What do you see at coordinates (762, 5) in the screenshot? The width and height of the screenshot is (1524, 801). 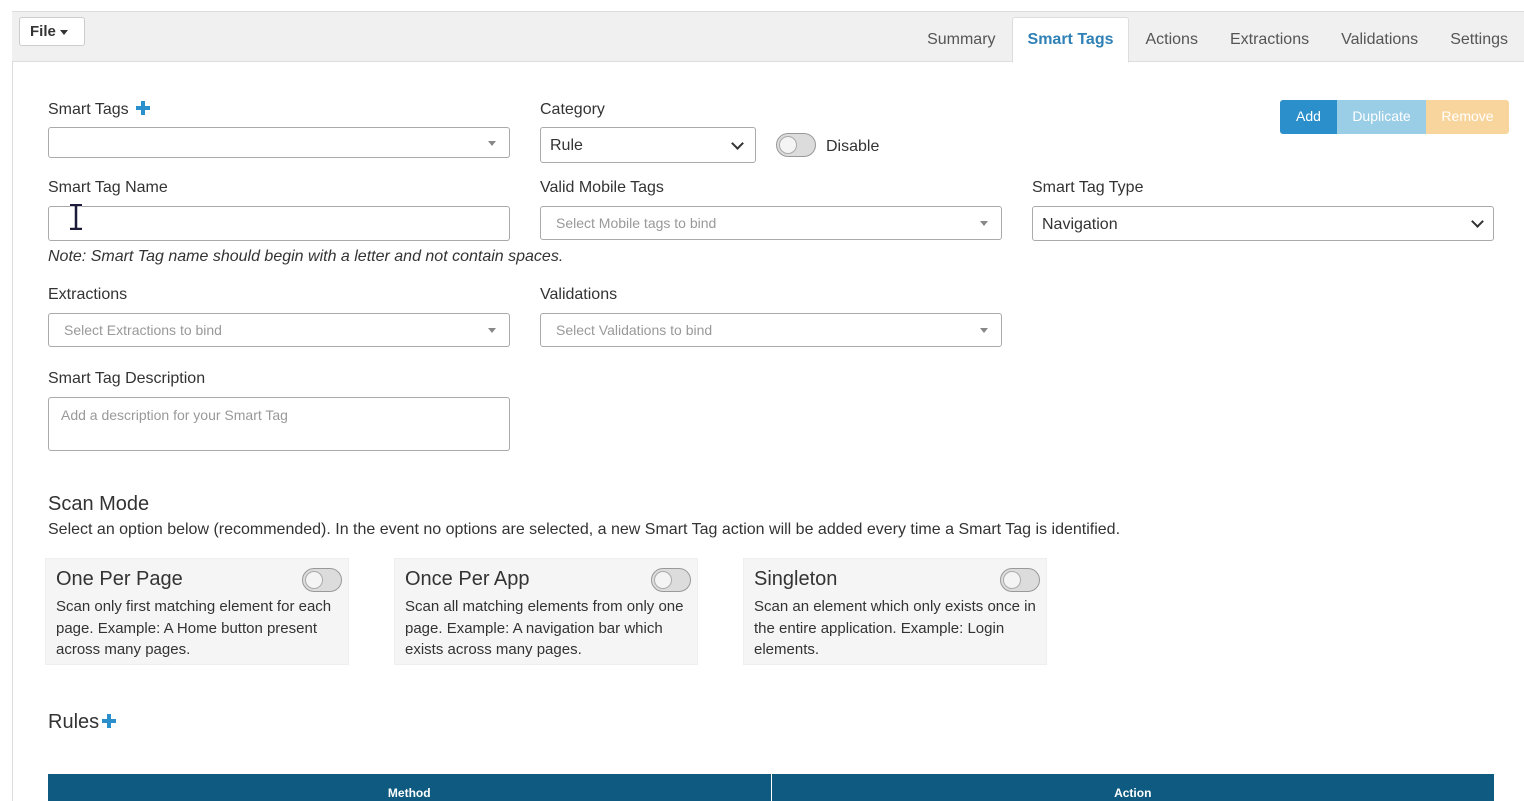 I see `window-top-strip` at bounding box center [762, 5].